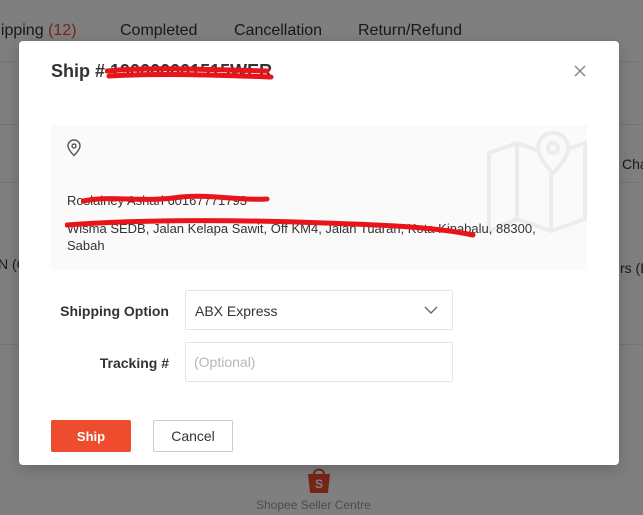  What do you see at coordinates (236, 311) in the screenshot?
I see `shipping-option-value: ABX Express` at bounding box center [236, 311].